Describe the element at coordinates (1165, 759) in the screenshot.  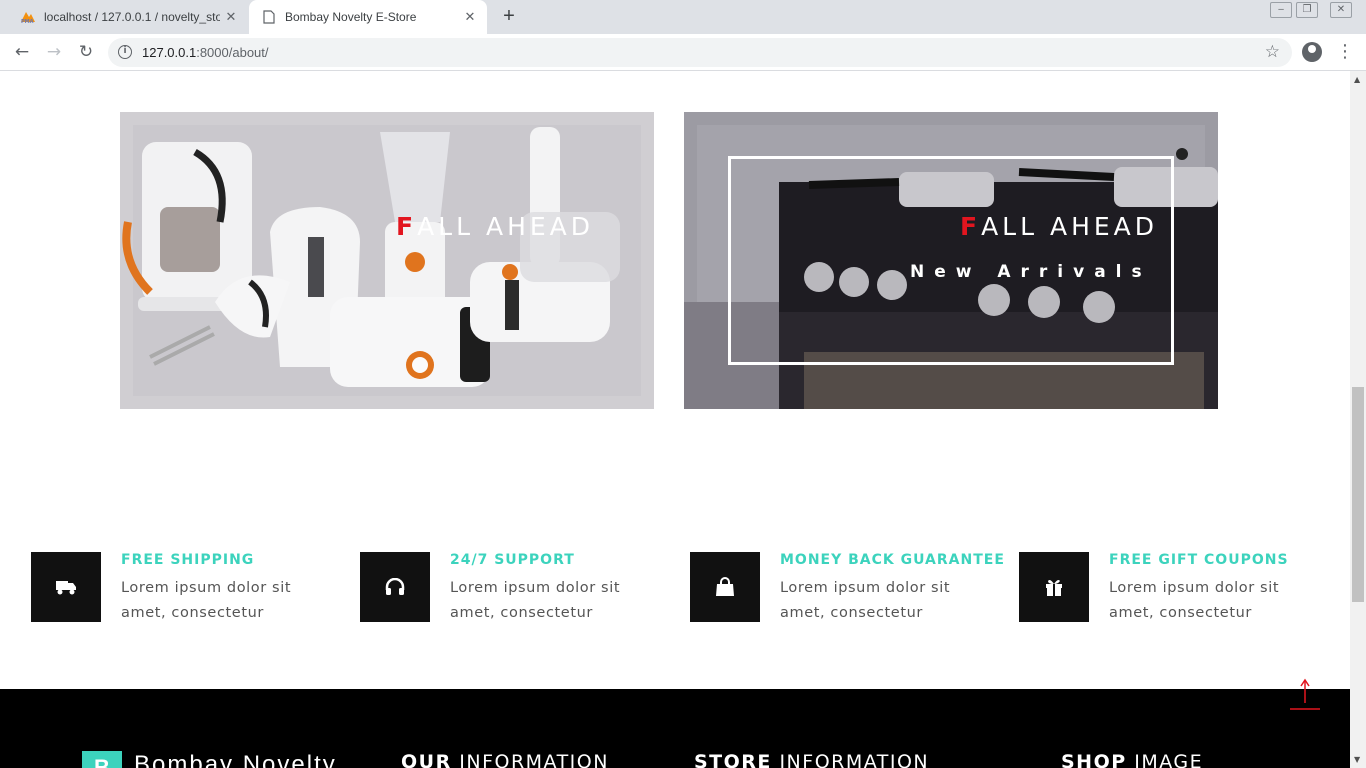
I see `heading-rest: IMAGE` at that location.